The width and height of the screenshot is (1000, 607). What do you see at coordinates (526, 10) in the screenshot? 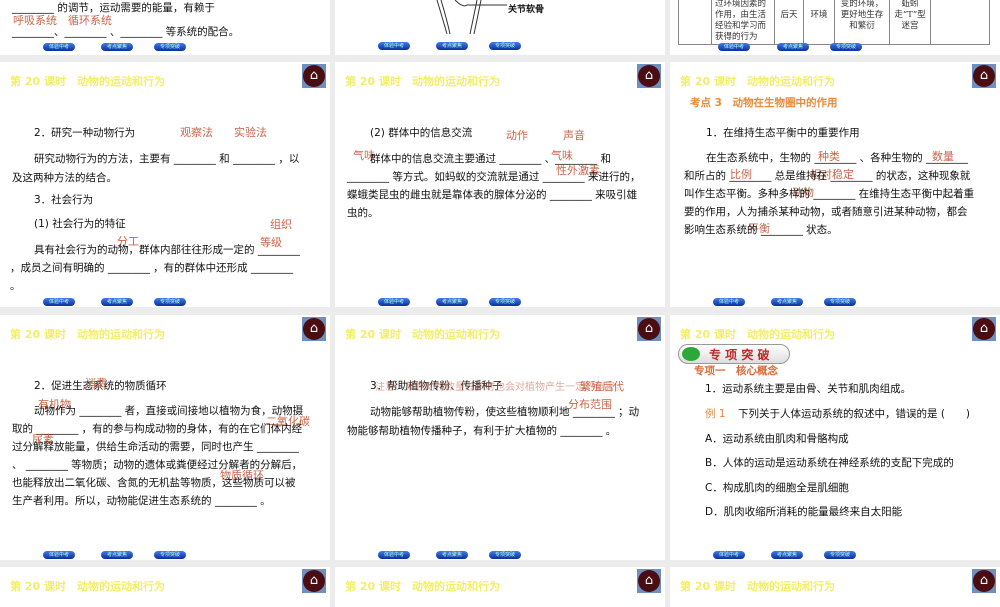
I see `diagram-label: 关节软骨` at bounding box center [526, 10].